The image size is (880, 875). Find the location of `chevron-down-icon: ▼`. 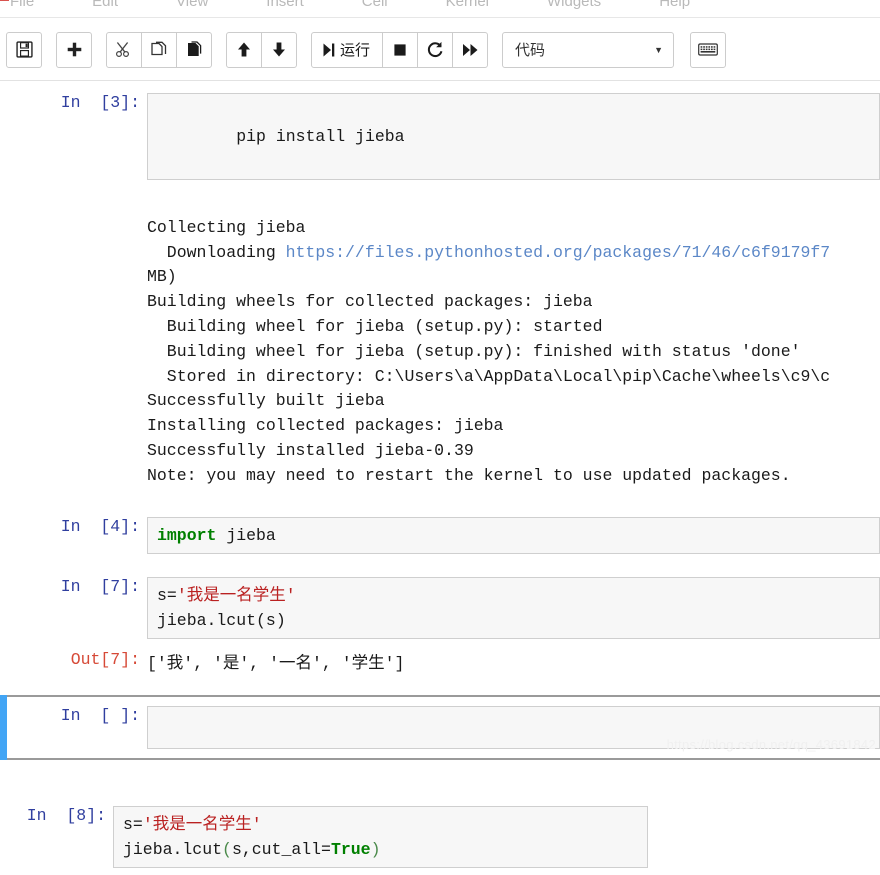

chevron-down-icon: ▼ is located at coordinates (659, 49).